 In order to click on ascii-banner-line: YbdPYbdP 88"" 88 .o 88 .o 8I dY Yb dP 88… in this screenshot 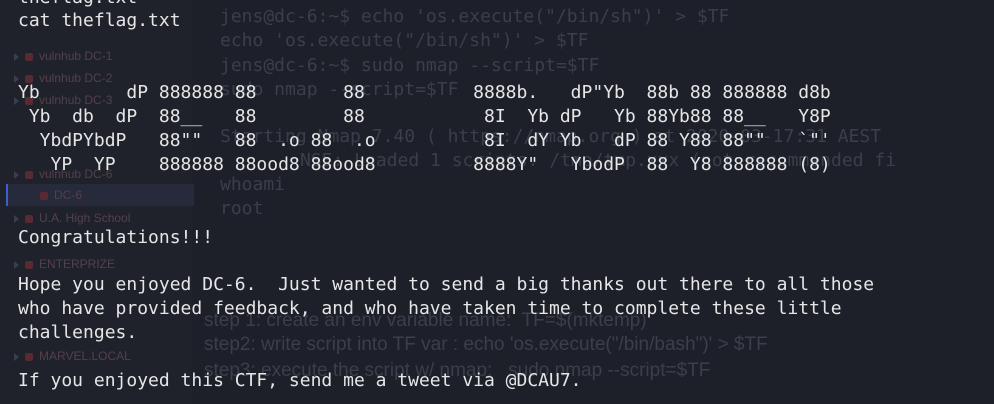, I will do `click(424, 140)`.